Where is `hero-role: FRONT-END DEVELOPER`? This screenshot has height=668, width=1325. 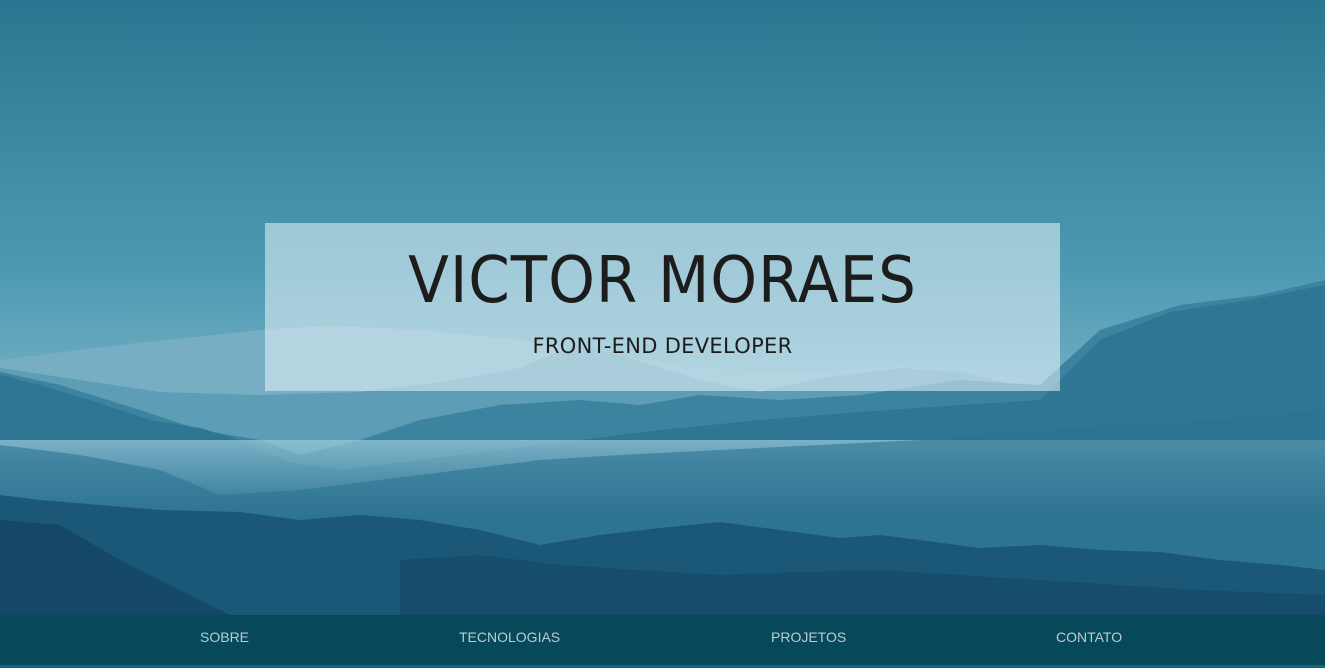 hero-role: FRONT-END DEVELOPER is located at coordinates (662, 346).